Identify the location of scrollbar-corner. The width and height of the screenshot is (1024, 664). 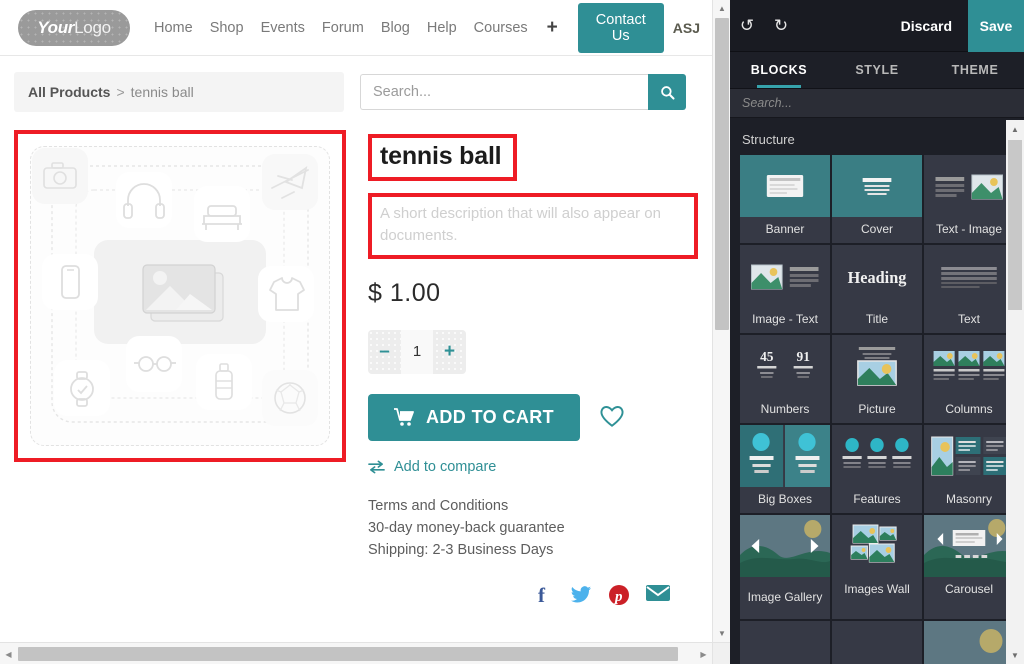
(721, 653).